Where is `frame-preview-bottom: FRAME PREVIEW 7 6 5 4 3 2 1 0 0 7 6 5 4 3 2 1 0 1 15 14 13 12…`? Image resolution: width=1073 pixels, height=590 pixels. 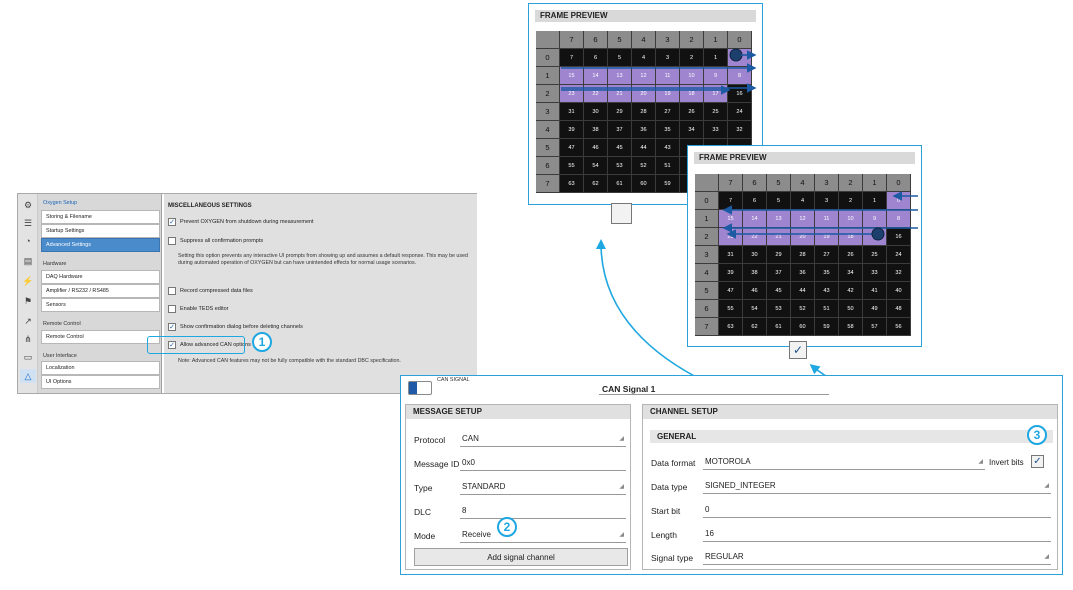 frame-preview-bottom: FRAME PREVIEW 7 6 5 4 3 2 1 0 0 7 6 5 4 3 2 1 0 1 15 14 13 12… is located at coordinates (804, 246).